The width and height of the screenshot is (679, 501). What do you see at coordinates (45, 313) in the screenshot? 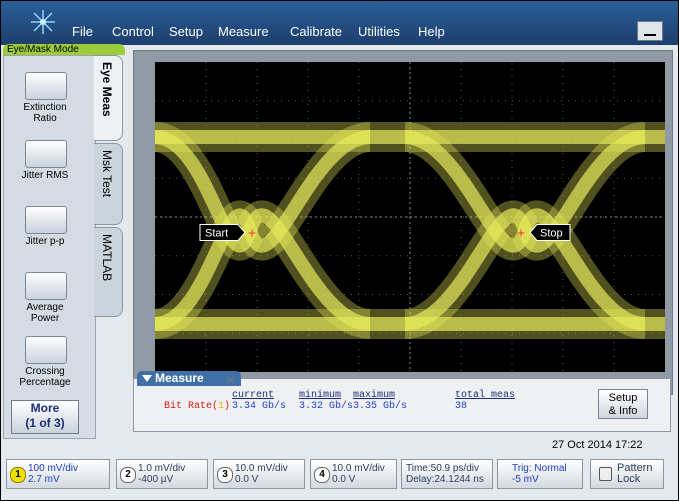
I see `average-power-label: Average Power` at bounding box center [45, 313].